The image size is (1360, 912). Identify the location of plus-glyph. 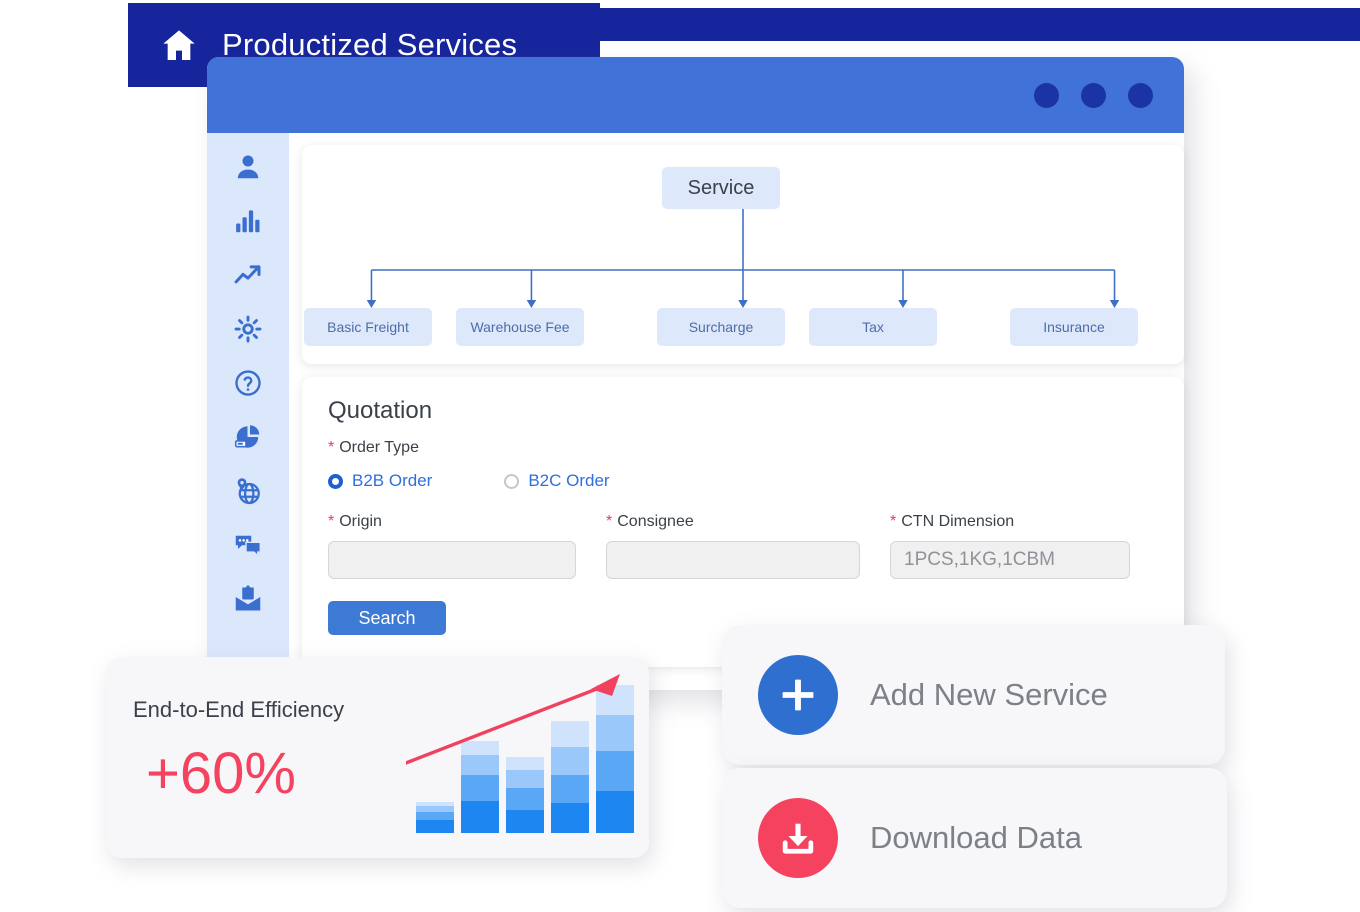
(798, 695).